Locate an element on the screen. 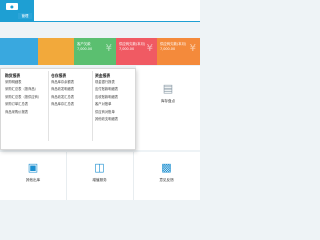 The height and width of the screenshot is (240, 320). tile-other-out: ▣ 其他出库 is located at coordinates (33, 176).